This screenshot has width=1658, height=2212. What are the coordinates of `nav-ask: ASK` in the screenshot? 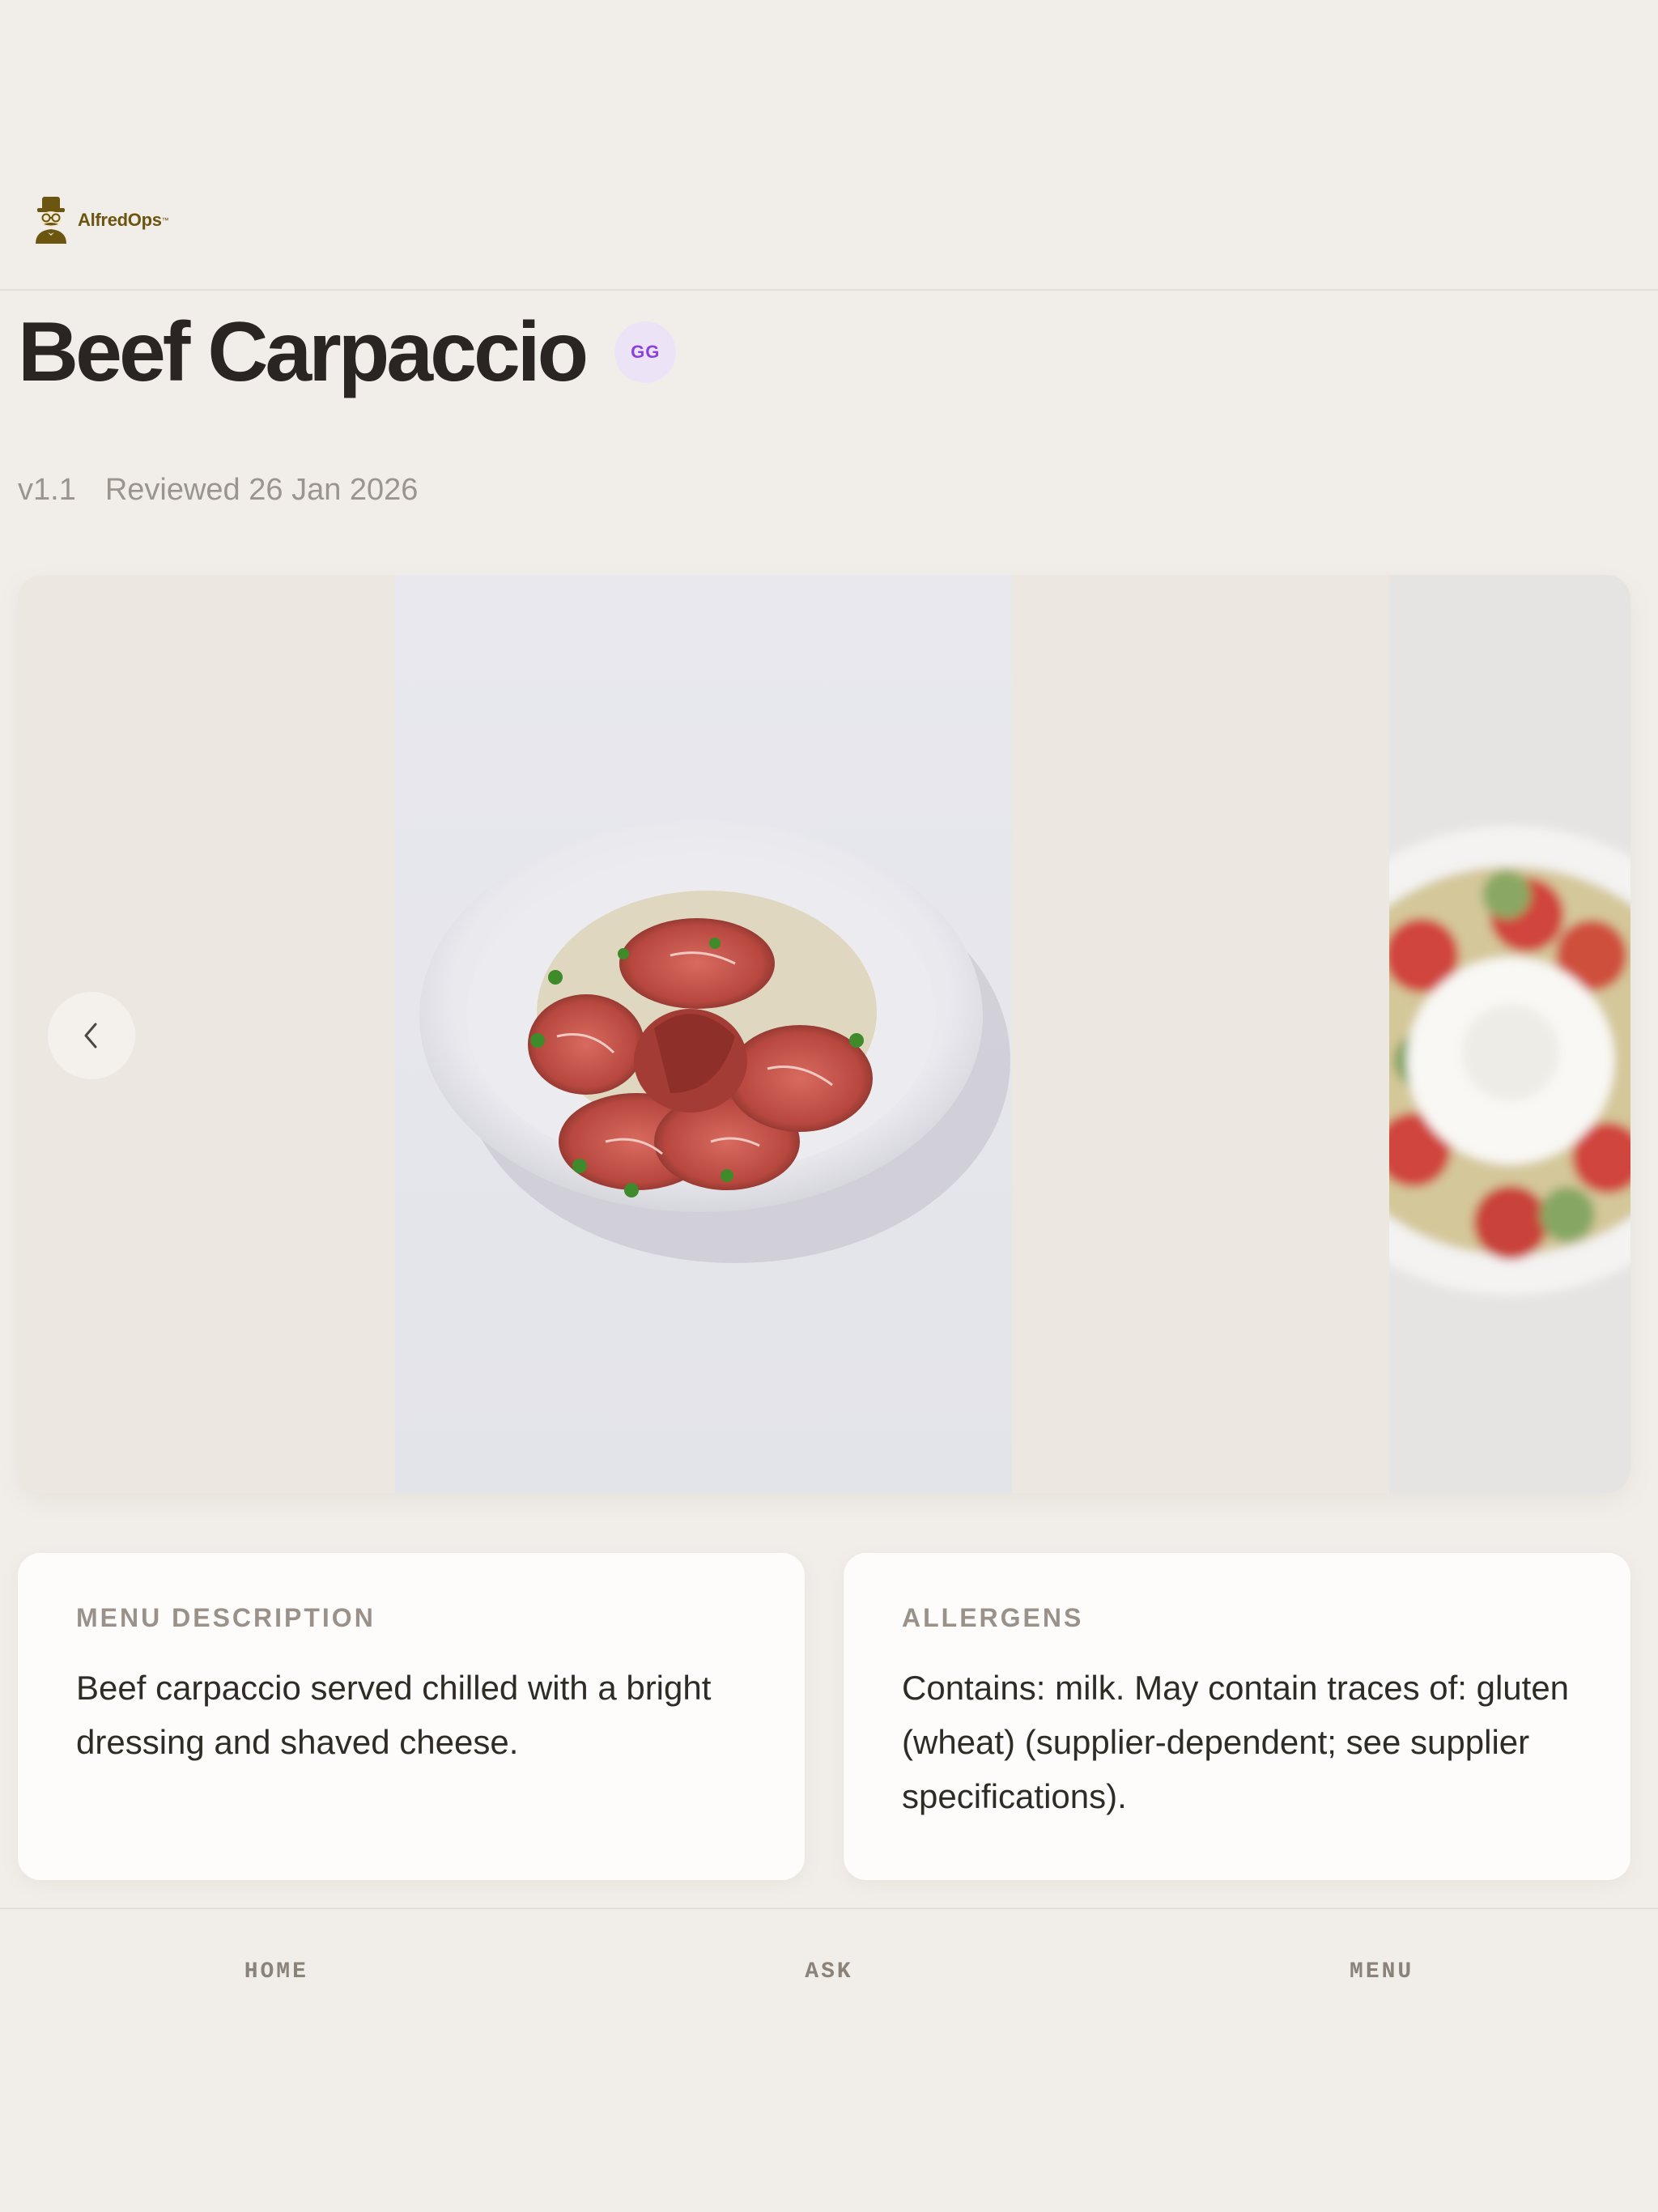 It's located at (829, 1972).